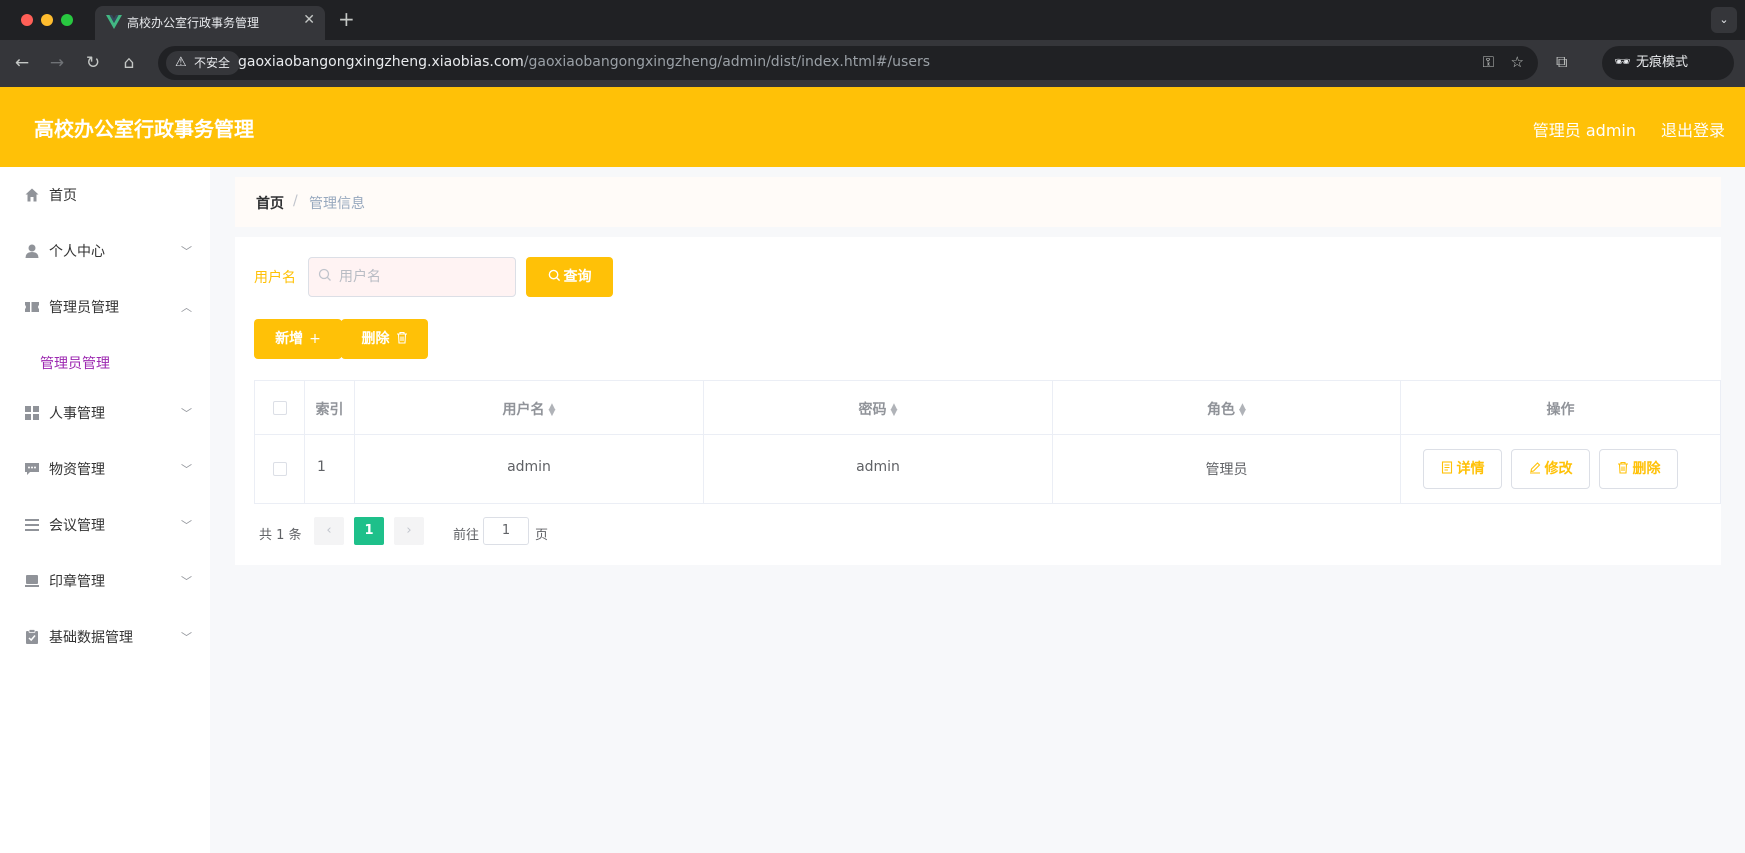  What do you see at coordinates (1470, 469) in the screenshot?
I see `detail-button-label: 详情` at bounding box center [1470, 469].